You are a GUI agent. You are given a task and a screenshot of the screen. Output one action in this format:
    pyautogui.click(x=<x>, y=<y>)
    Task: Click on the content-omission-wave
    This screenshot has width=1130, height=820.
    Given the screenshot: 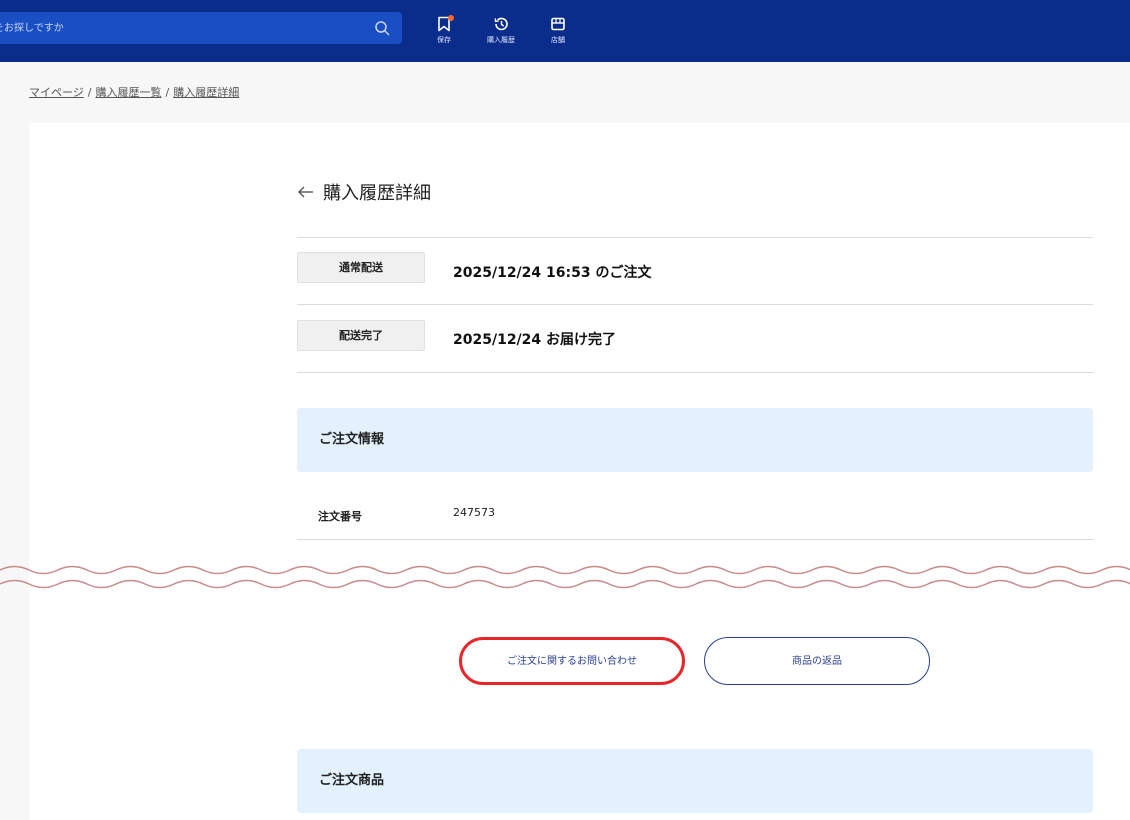 What is the action you would take?
    pyautogui.click(x=565, y=577)
    